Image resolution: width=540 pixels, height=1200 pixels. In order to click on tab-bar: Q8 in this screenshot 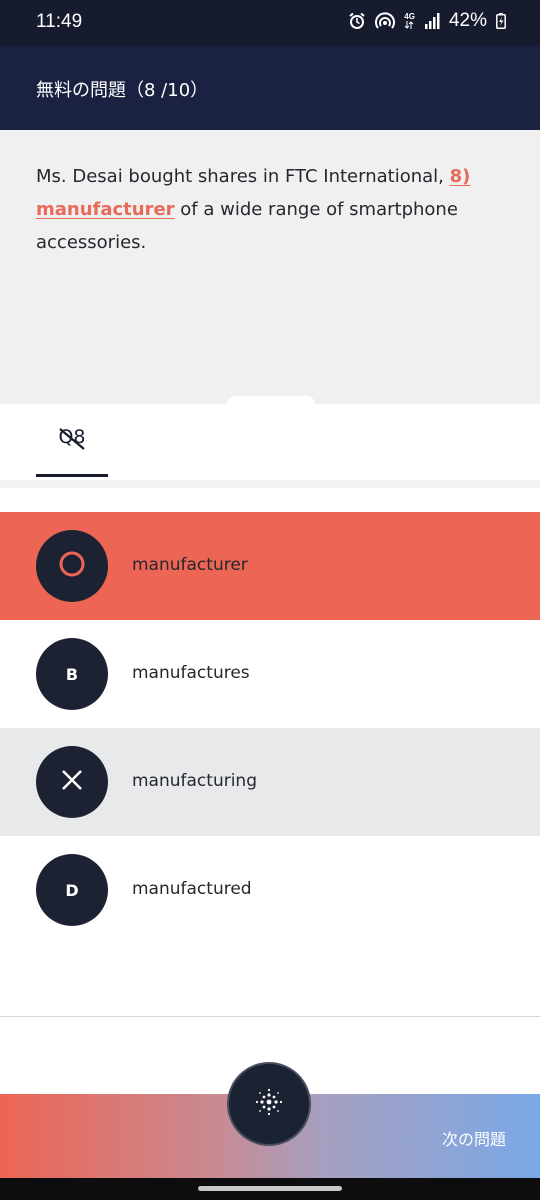, I will do `click(270, 442)`.